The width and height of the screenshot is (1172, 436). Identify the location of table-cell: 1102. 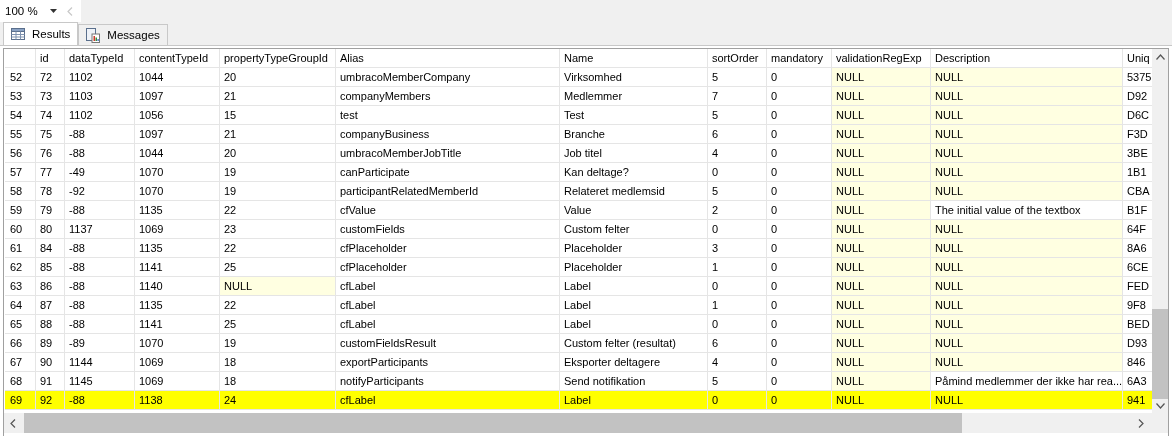
(100, 115).